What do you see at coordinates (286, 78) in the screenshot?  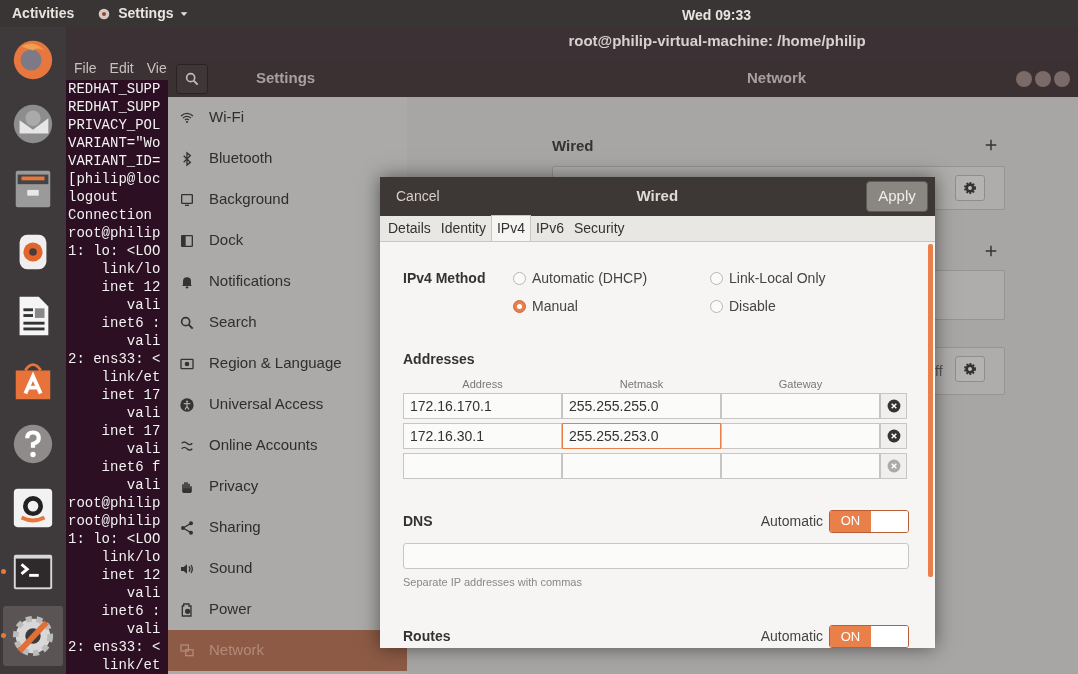 I see `sidebar-title: Settings` at bounding box center [286, 78].